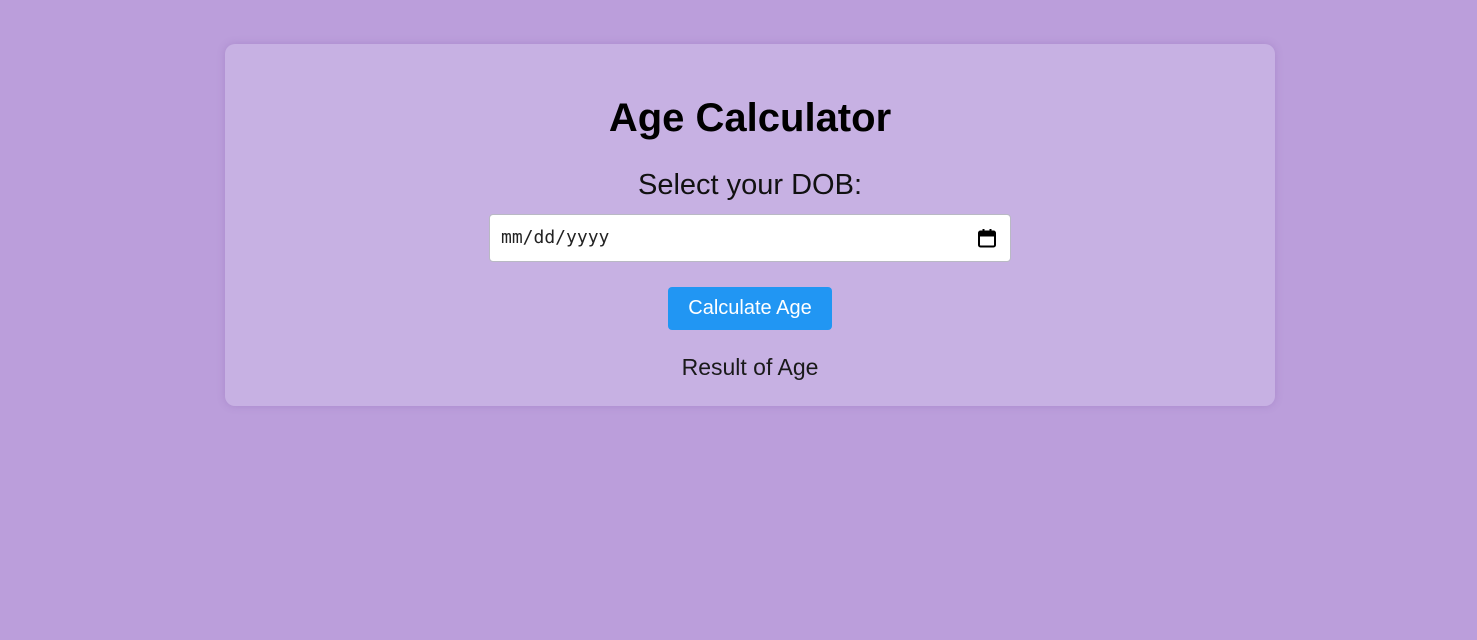 The image size is (1477, 640). What do you see at coordinates (750, 308) in the screenshot?
I see `calculate-age-button: Calculate Age` at bounding box center [750, 308].